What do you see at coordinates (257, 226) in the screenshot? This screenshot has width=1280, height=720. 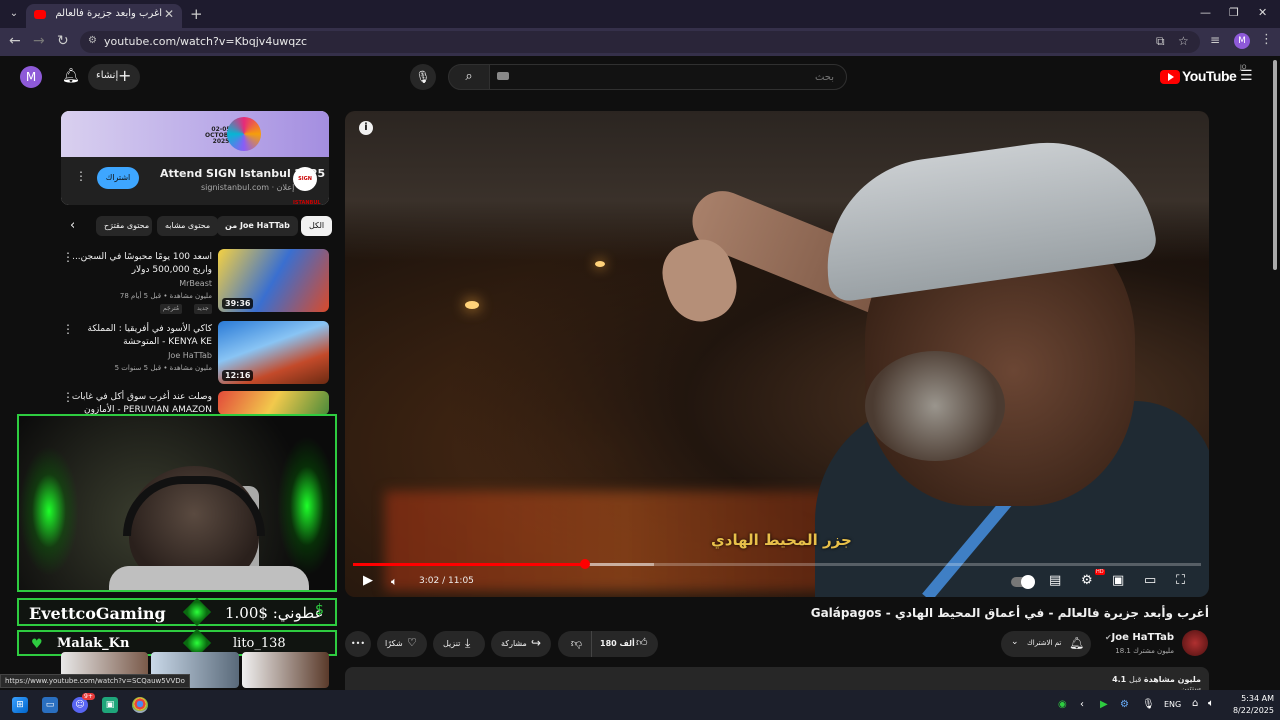 I see `chip-from-channel: من Joe HaTTab` at bounding box center [257, 226].